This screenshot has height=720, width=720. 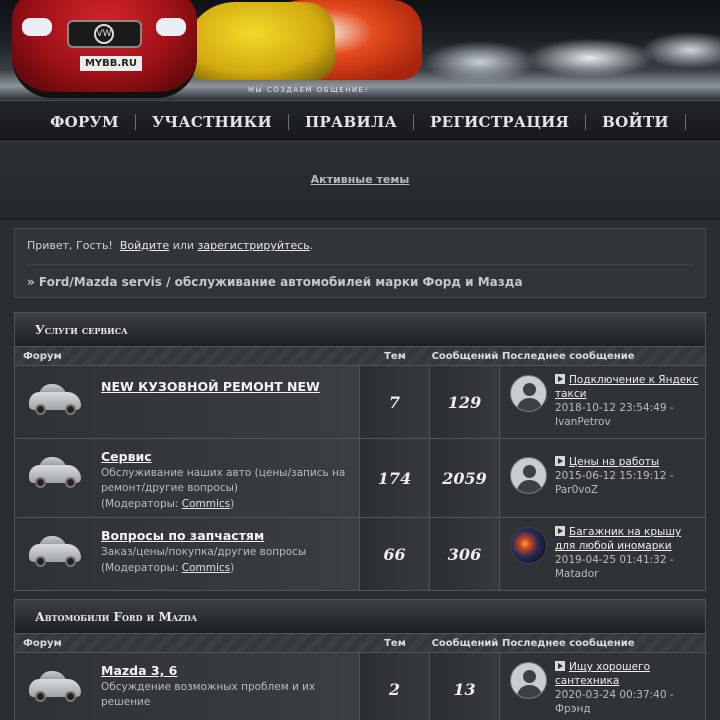 What do you see at coordinates (465, 686) in the screenshot?
I see `posts-count: 13` at bounding box center [465, 686].